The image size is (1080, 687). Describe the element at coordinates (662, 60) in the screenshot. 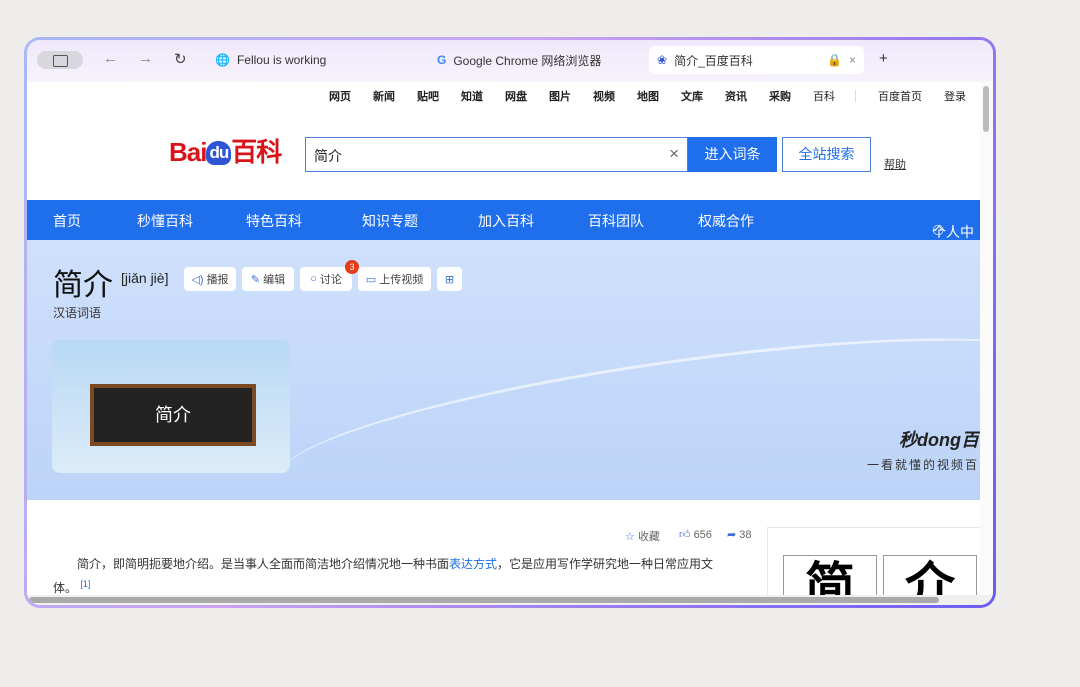

I see `baidu-paw-icon: ❀` at that location.